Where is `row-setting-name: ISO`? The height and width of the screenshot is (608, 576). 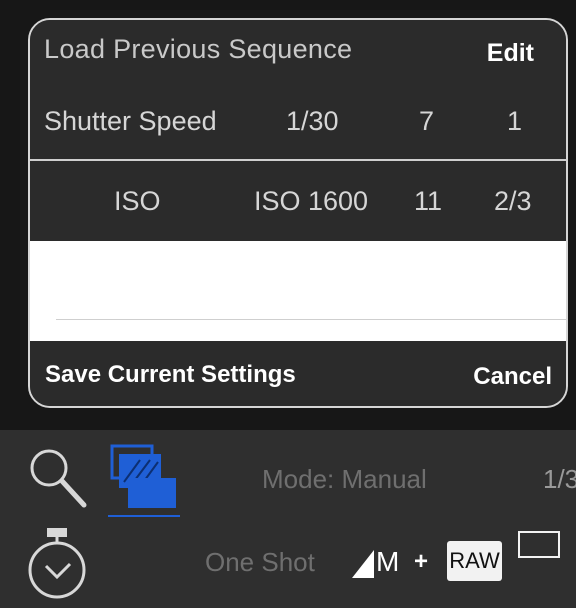 row-setting-name: ISO is located at coordinates (137, 200).